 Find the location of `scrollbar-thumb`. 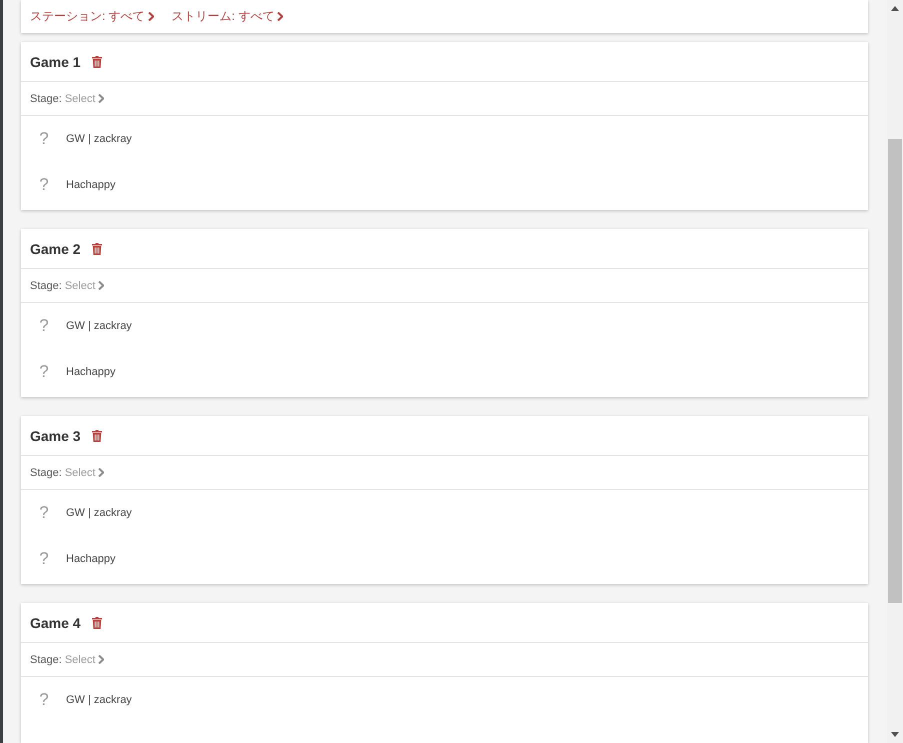

scrollbar-thumb is located at coordinates (895, 371).